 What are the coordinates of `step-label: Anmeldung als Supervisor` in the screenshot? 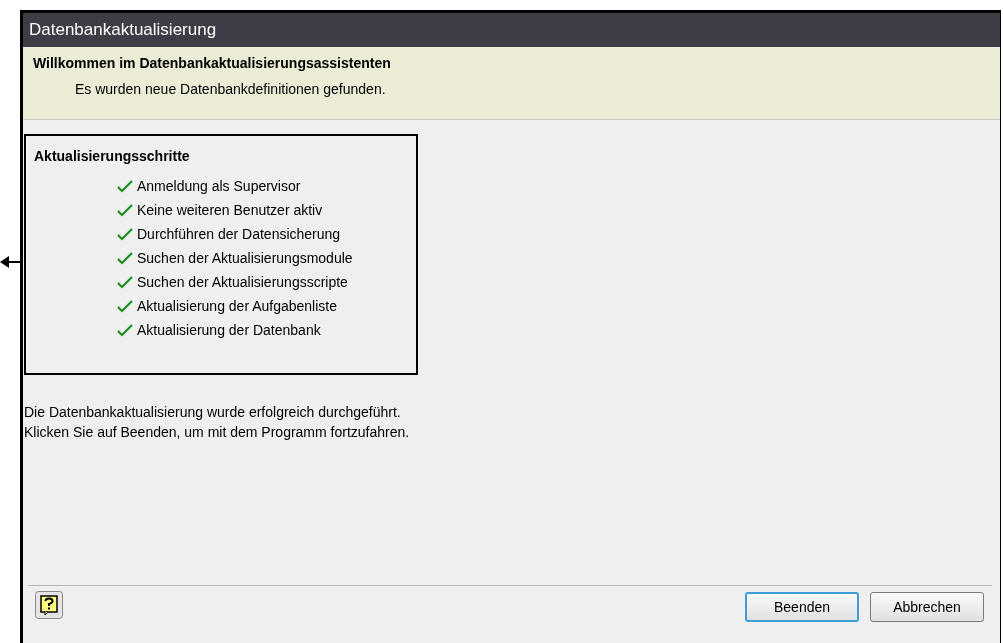 It's located at (219, 186).